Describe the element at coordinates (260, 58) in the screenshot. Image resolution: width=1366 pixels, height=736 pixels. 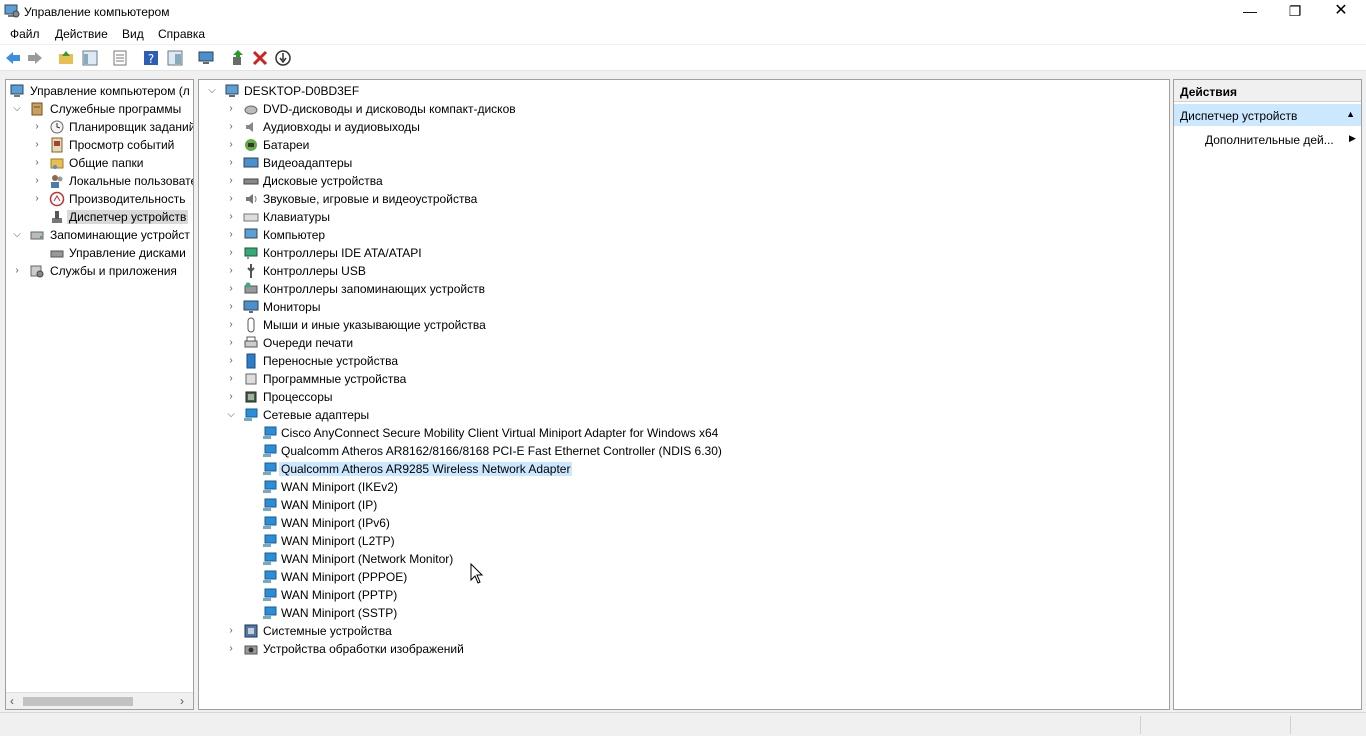
I see `uninstall-icon` at that location.